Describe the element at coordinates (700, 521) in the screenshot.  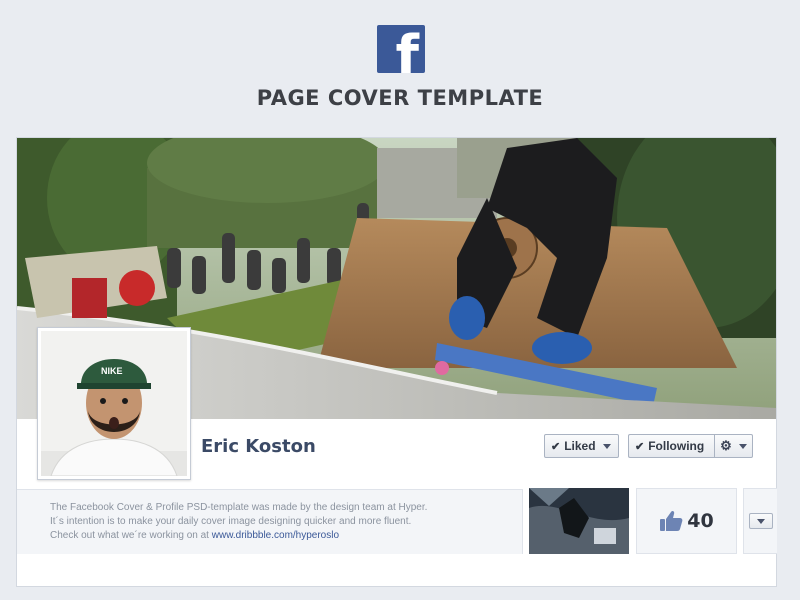
I see `likes-count: 40` at that location.